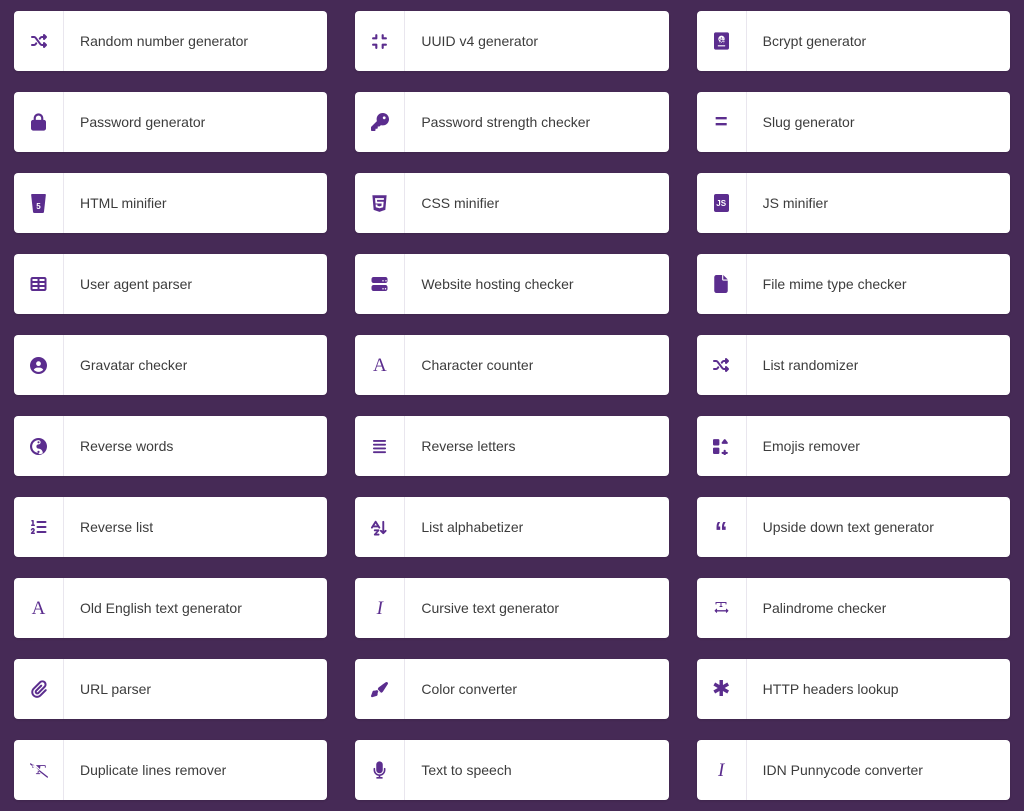 This screenshot has width=1024, height=811. What do you see at coordinates (480, 40) in the screenshot?
I see `tool-label: UUID v4 generator` at bounding box center [480, 40].